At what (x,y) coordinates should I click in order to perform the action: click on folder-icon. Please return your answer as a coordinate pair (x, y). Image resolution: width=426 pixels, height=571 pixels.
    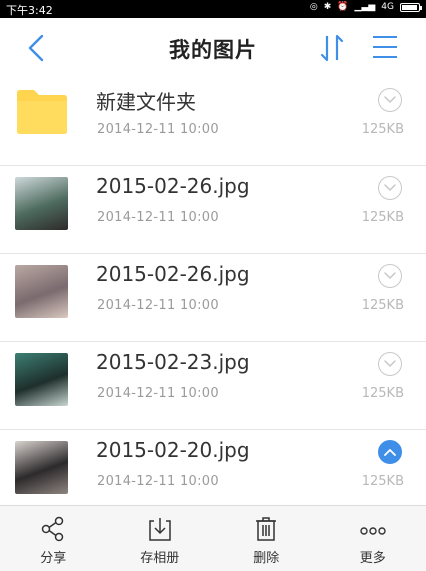
    Looking at the image, I should click on (42, 112).